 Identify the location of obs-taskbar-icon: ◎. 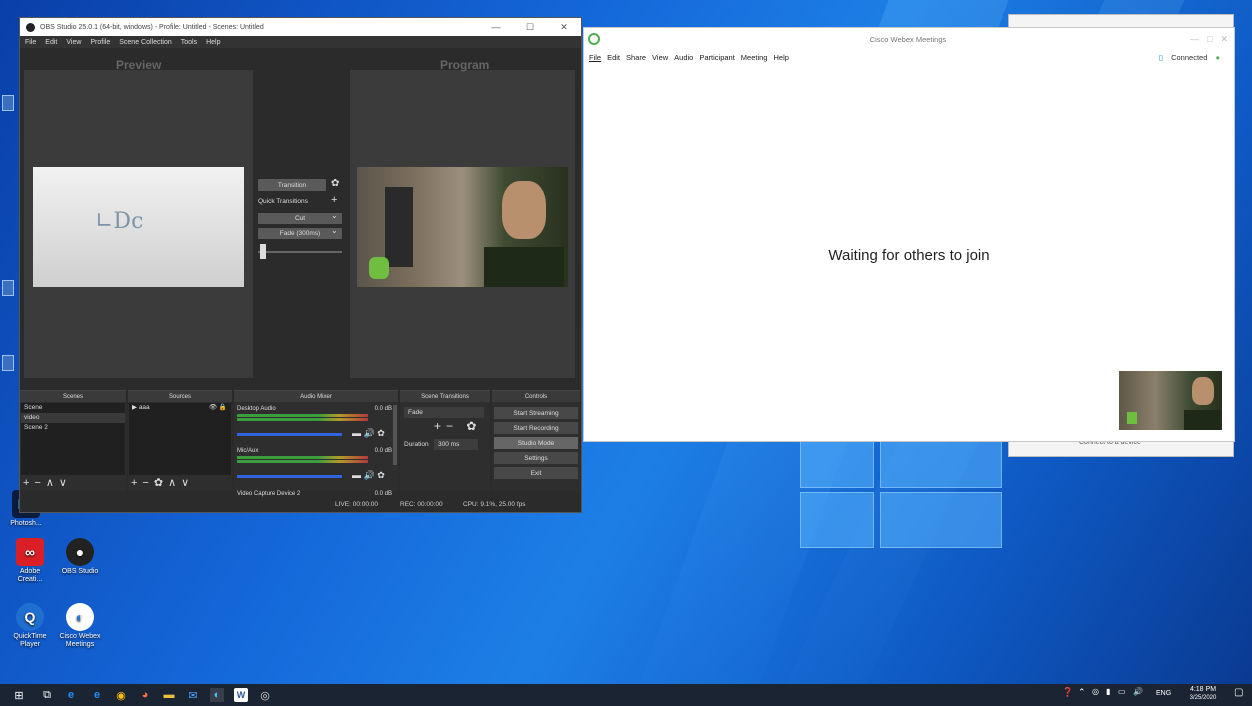
(265, 695).